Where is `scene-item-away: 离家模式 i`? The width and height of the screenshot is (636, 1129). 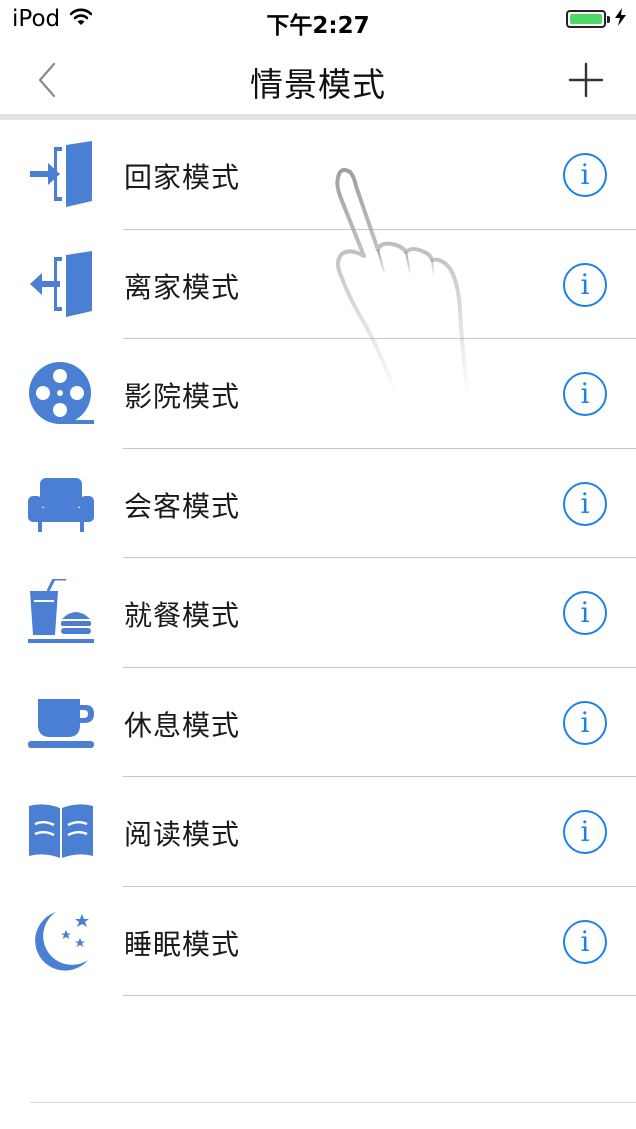
scene-item-away: 离家模式 i is located at coordinates (318, 285).